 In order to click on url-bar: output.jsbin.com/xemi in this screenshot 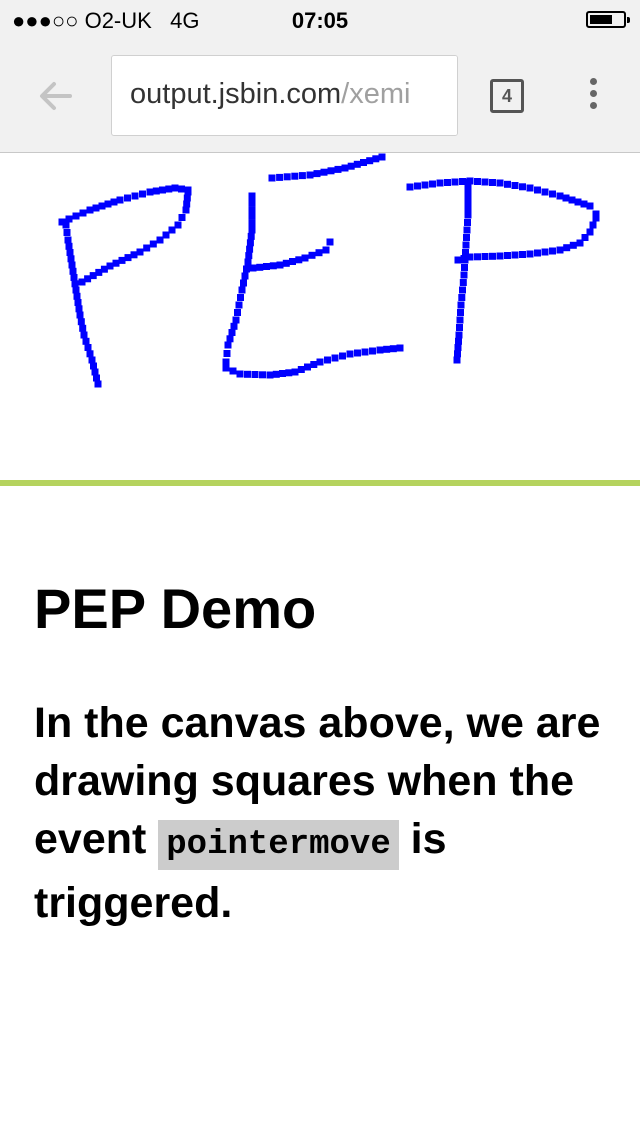, I will do `click(284, 95)`.